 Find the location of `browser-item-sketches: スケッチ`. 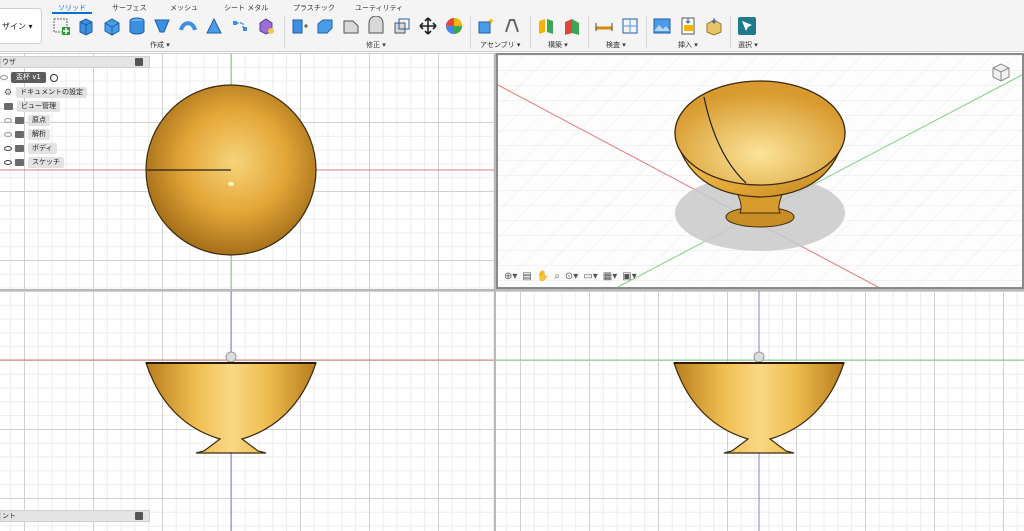

browser-item-sketches: スケッチ is located at coordinates (34, 162).